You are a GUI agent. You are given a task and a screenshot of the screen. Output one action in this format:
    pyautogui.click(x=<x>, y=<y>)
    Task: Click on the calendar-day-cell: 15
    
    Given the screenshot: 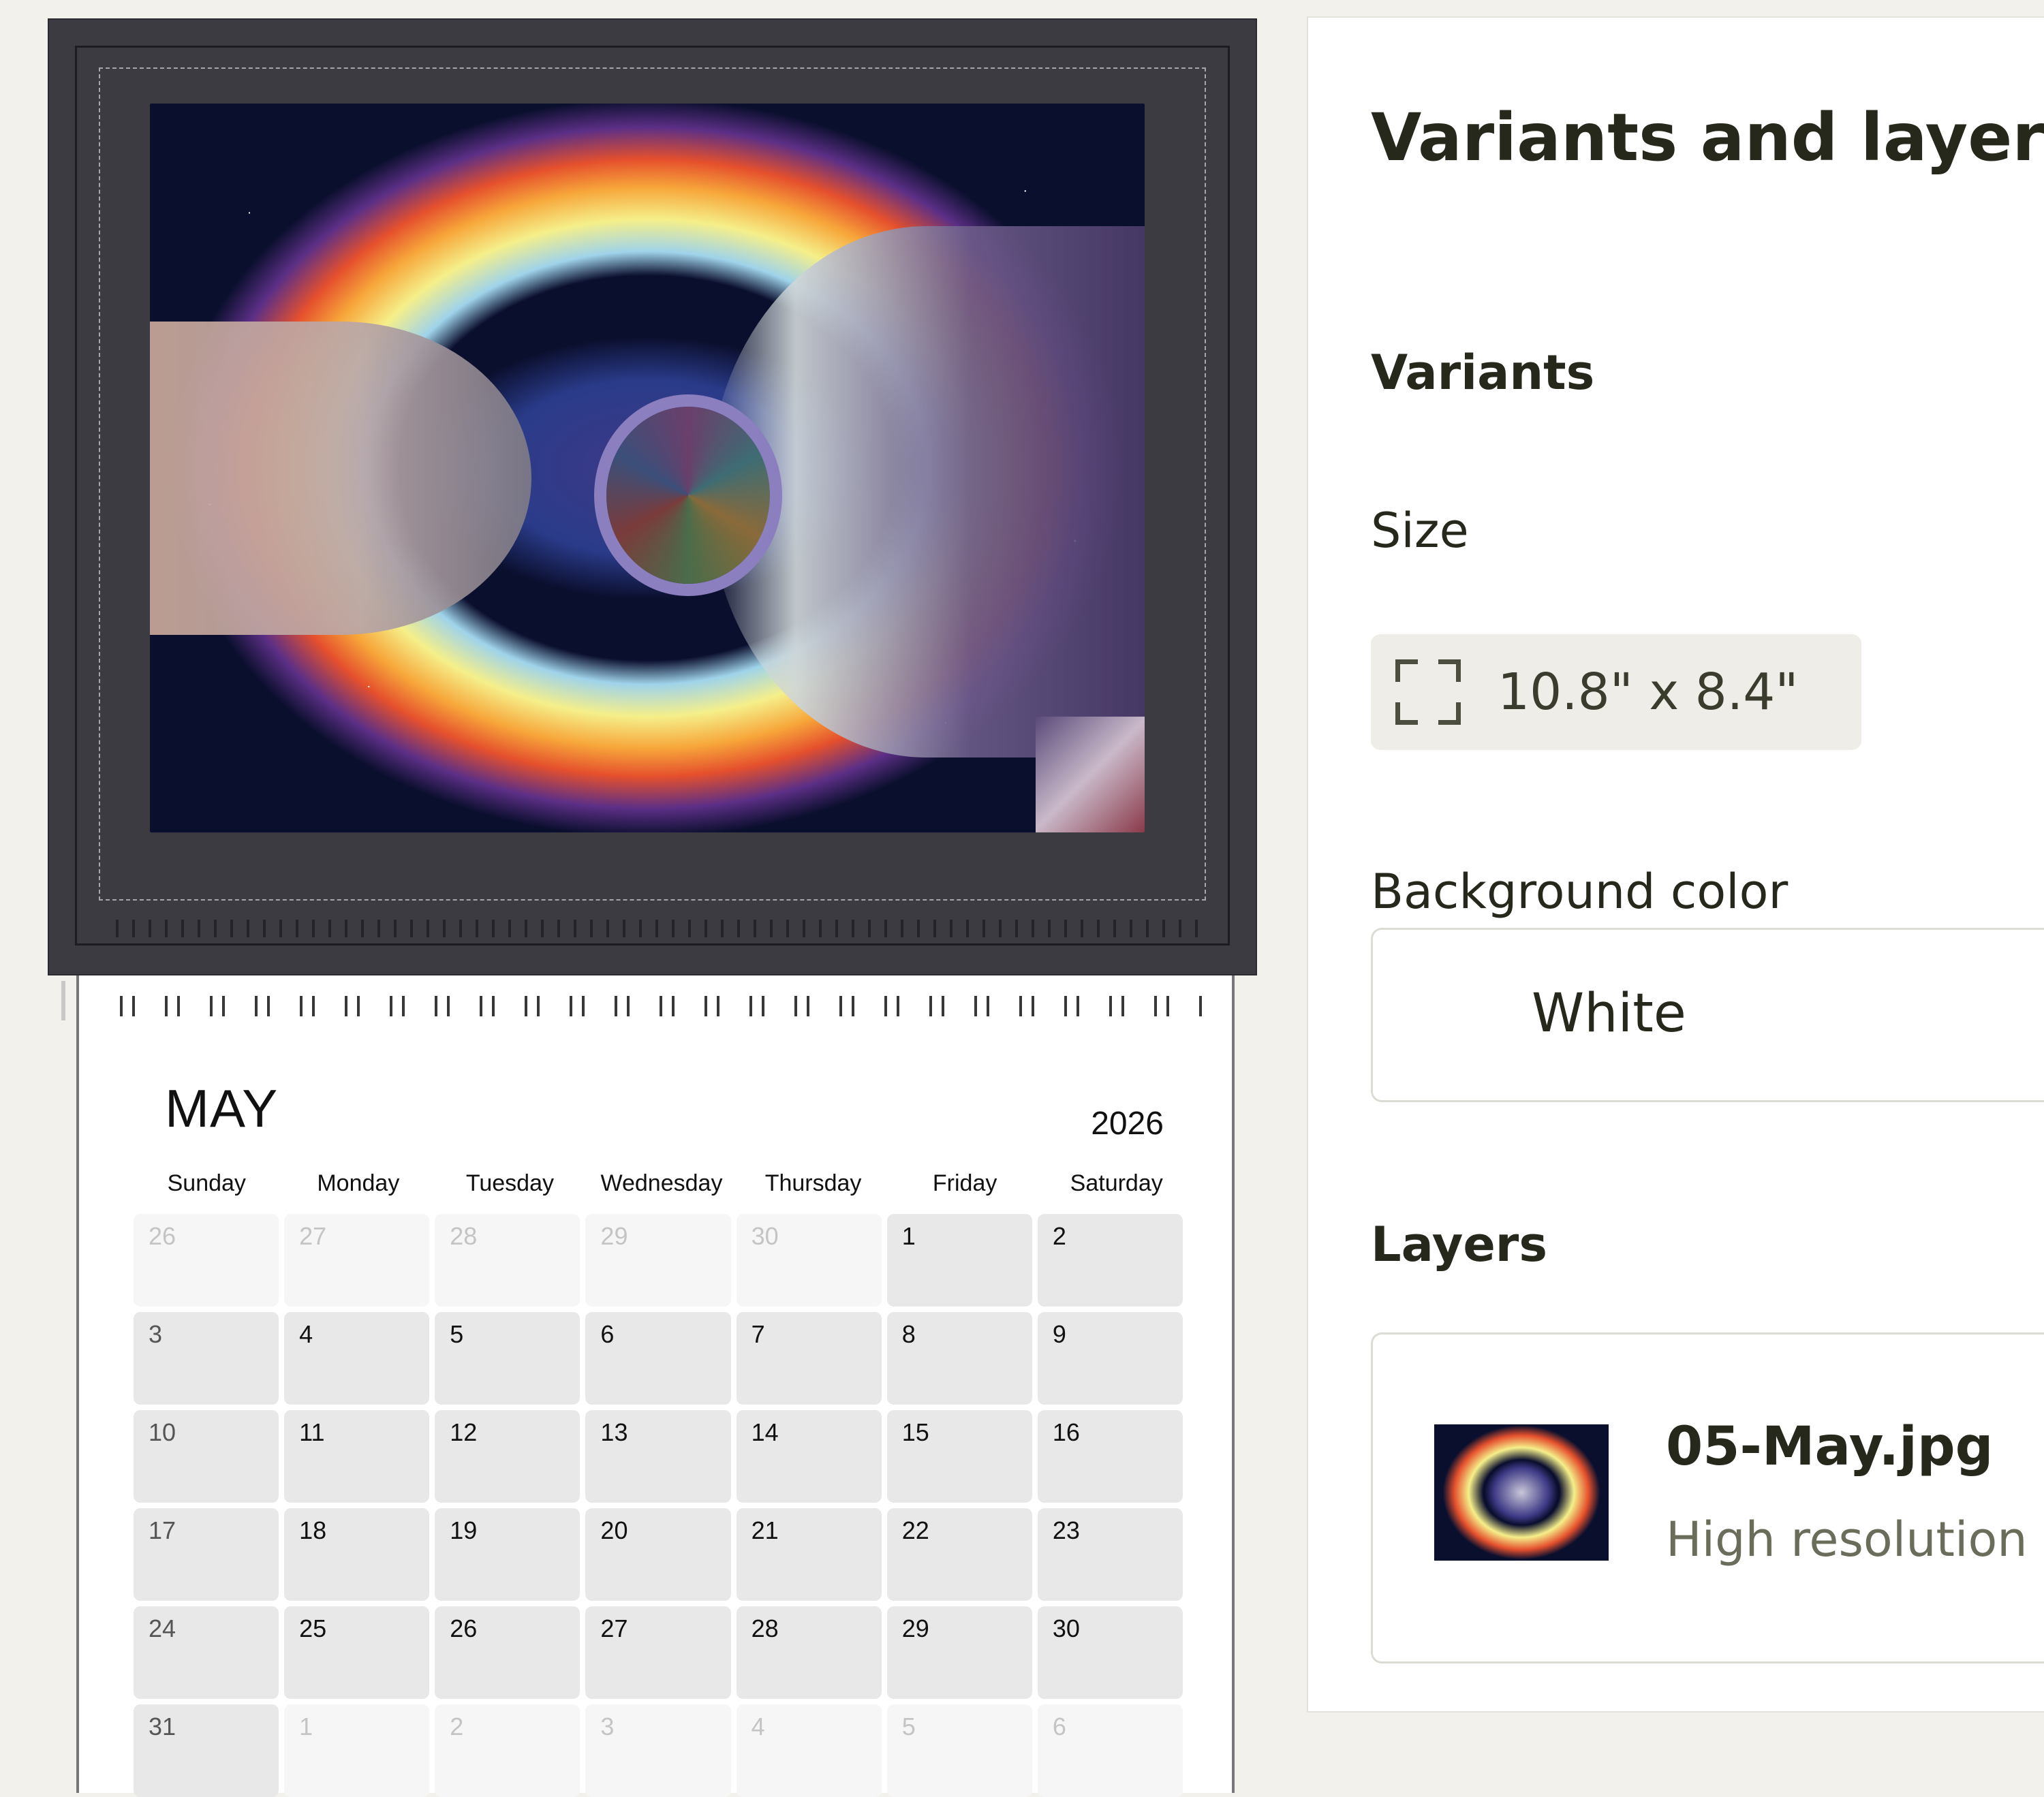 What is the action you would take?
    pyautogui.click(x=959, y=1456)
    